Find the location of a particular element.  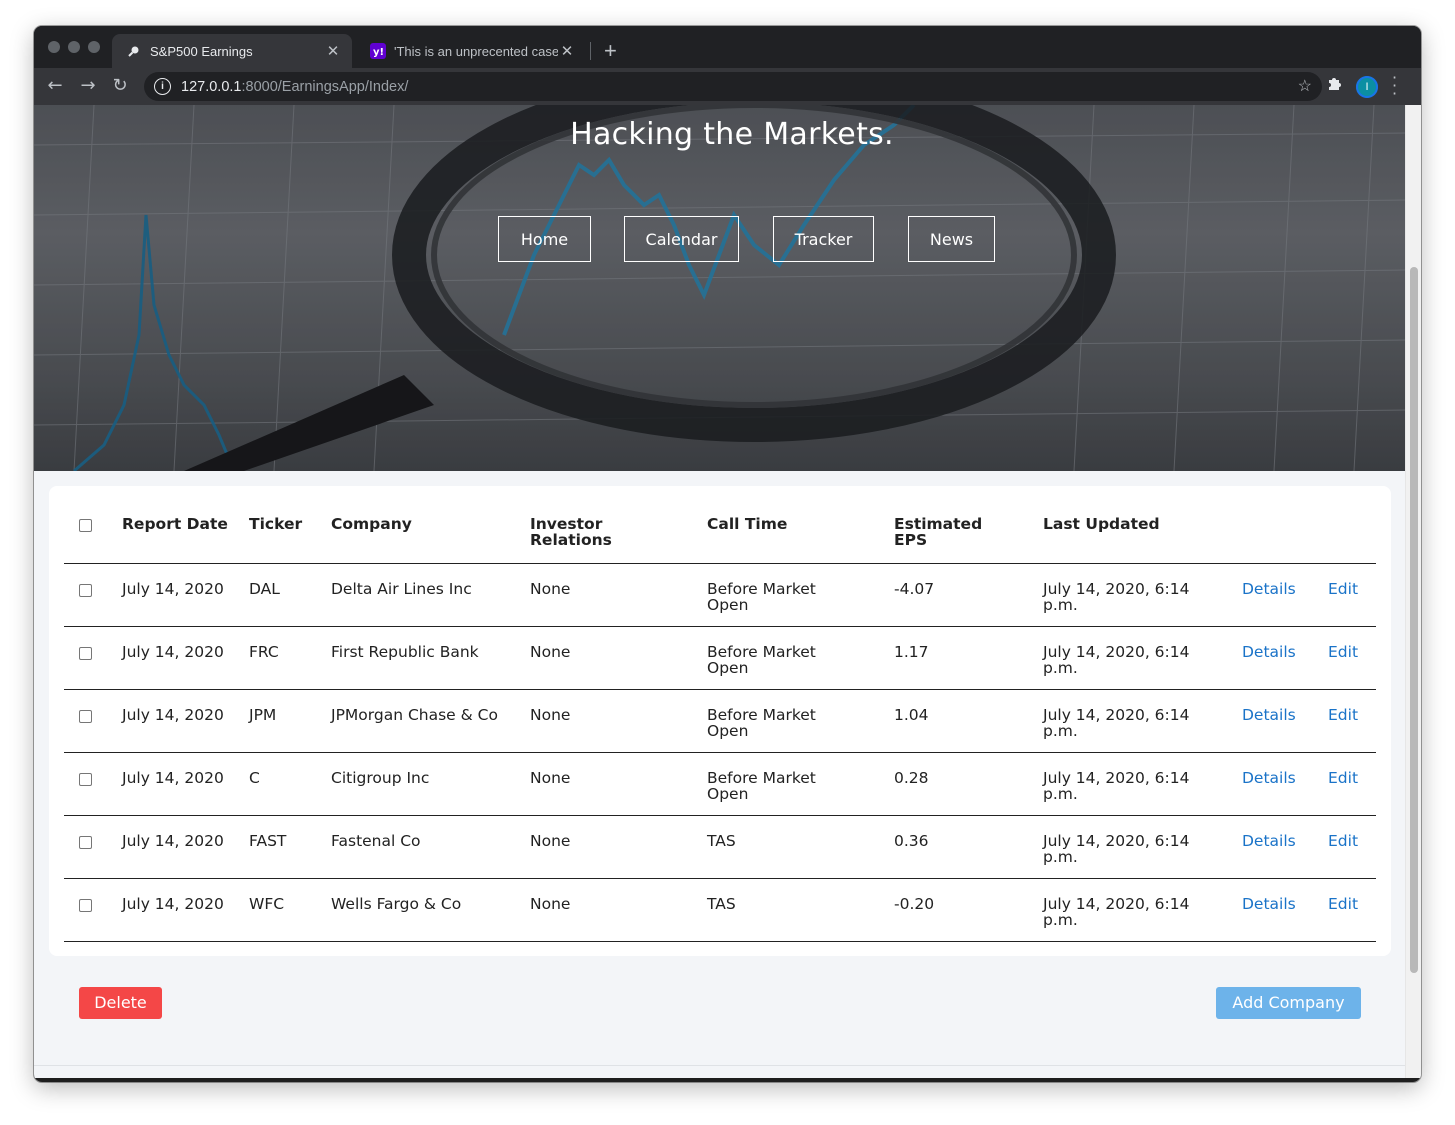

svg-text: y! is located at coordinates (378, 52).